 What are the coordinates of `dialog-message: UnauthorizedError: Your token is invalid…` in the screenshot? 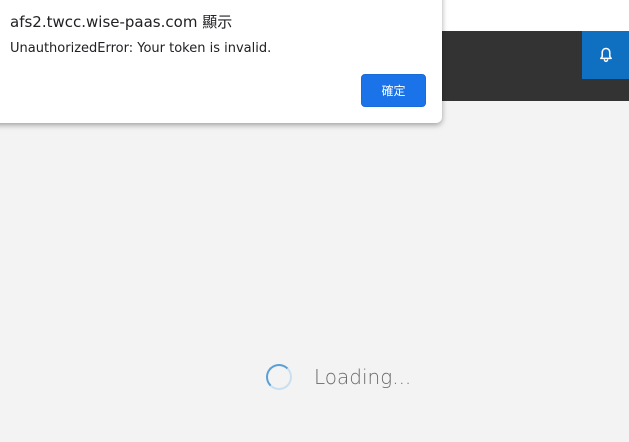 It's located at (141, 48).